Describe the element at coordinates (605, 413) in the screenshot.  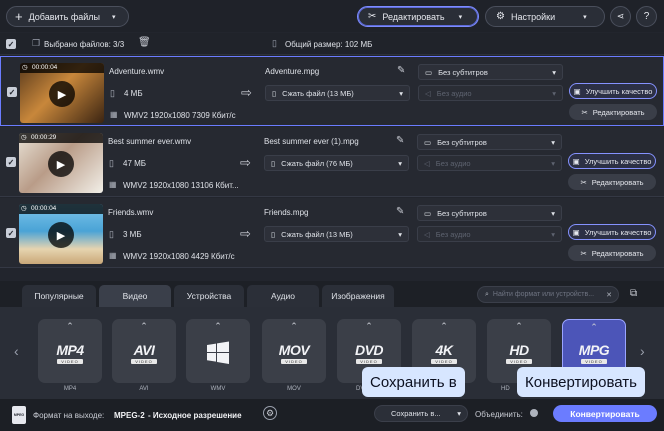
I see `convert-button: Конвертировать` at that location.